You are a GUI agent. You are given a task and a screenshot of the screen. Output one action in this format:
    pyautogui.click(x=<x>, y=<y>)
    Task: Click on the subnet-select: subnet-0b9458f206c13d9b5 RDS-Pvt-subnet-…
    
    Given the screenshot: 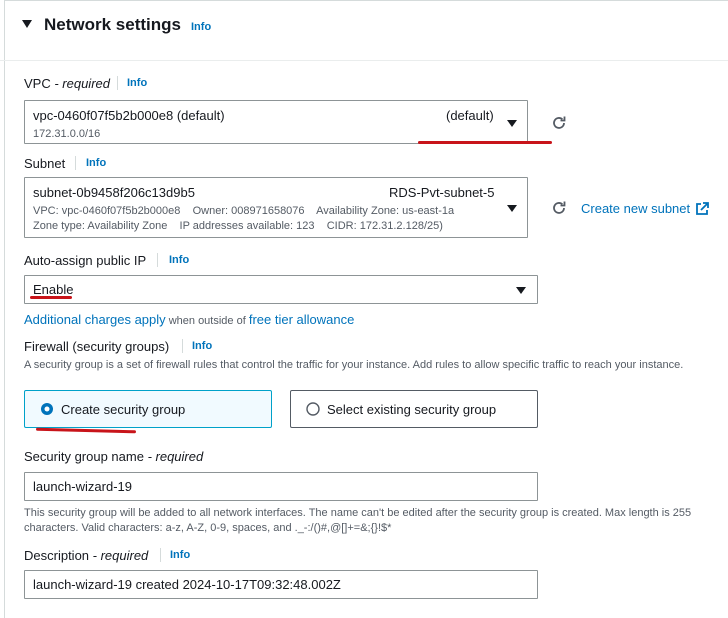 What is the action you would take?
    pyautogui.click(x=276, y=207)
    